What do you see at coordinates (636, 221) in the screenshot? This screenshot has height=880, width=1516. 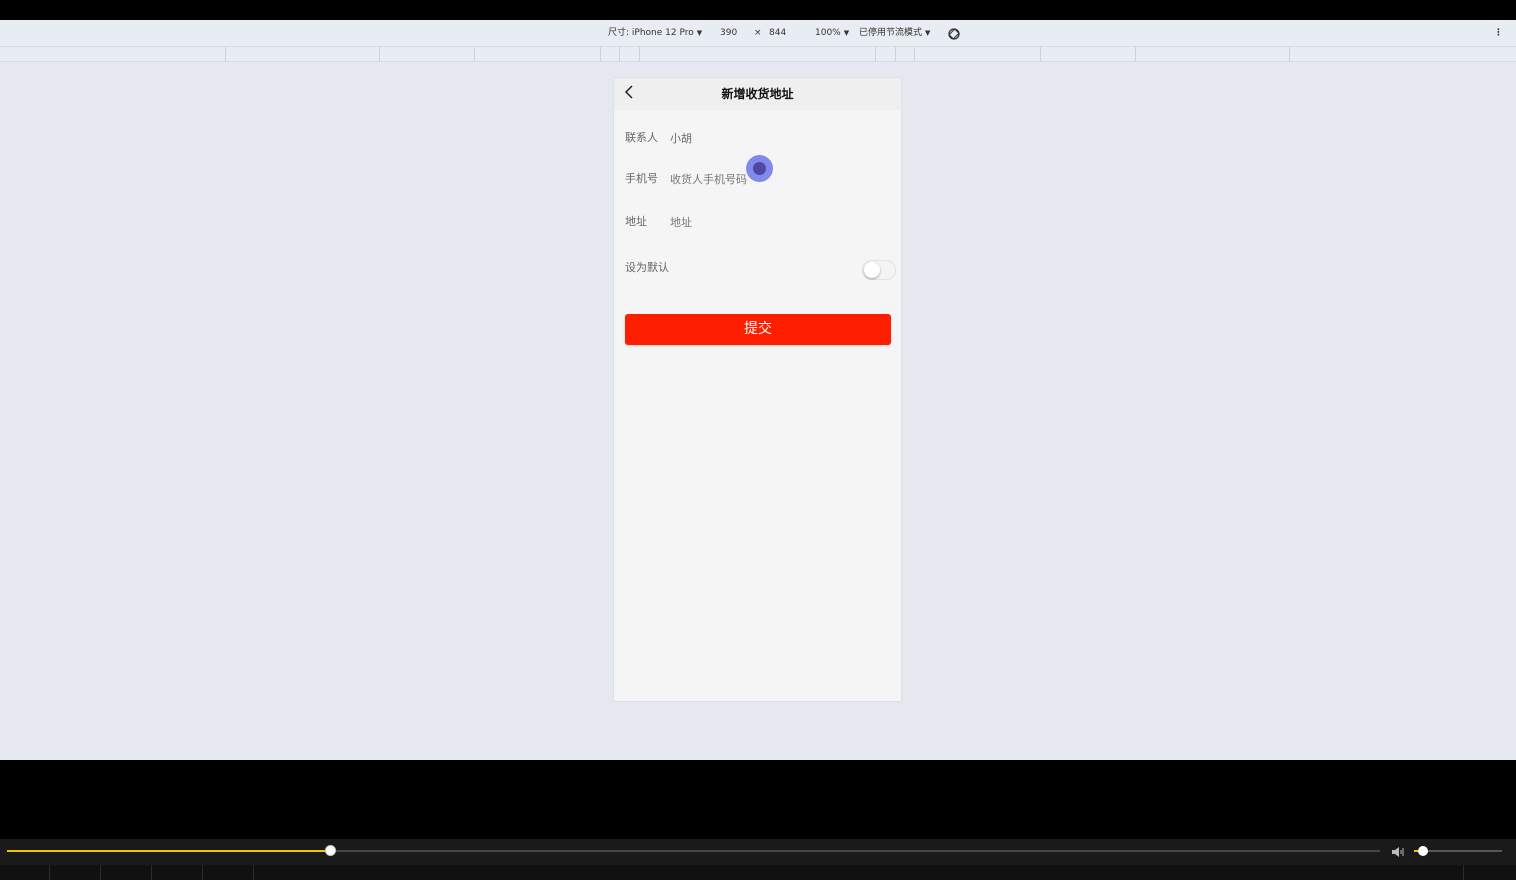 I see `address-label: 地址` at bounding box center [636, 221].